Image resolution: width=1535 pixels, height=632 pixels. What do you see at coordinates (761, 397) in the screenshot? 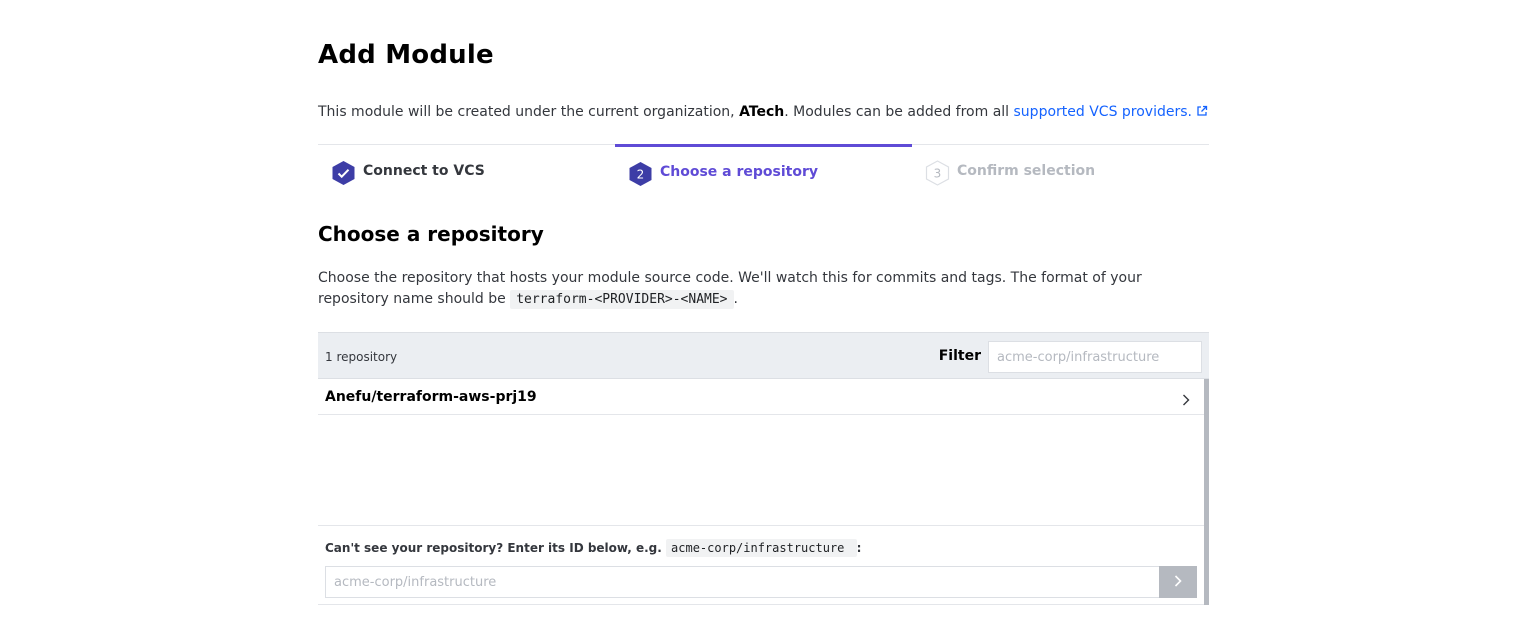
I see `repository-row: Anefu/terraform-aws-prj19` at bounding box center [761, 397].